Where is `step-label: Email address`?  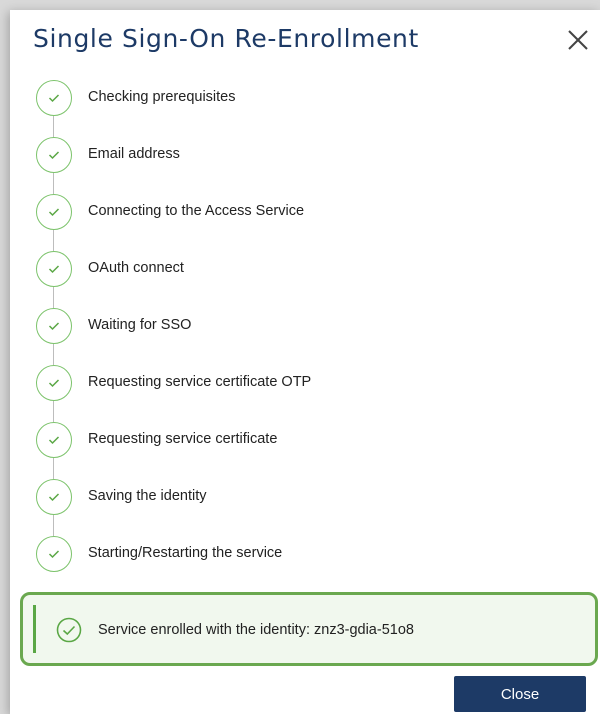
step-label: Email address is located at coordinates (134, 154).